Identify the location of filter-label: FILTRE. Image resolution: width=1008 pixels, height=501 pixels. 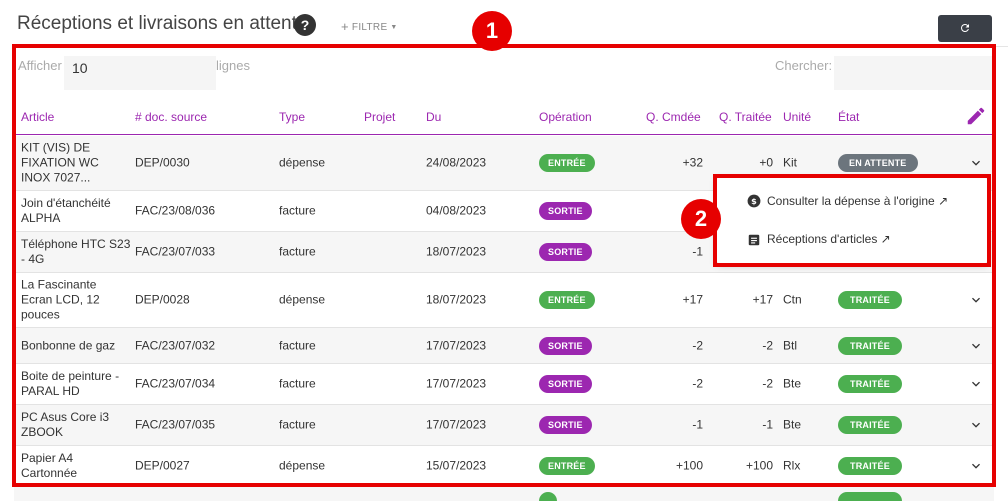
(369, 27).